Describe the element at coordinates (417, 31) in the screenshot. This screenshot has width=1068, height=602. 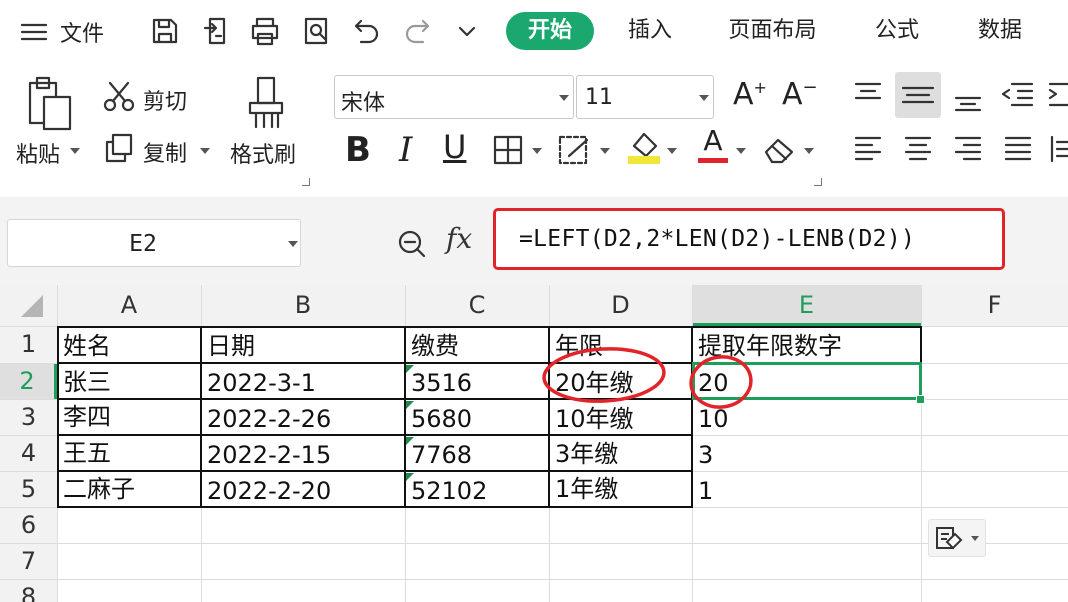
I see `redo-icon` at that location.